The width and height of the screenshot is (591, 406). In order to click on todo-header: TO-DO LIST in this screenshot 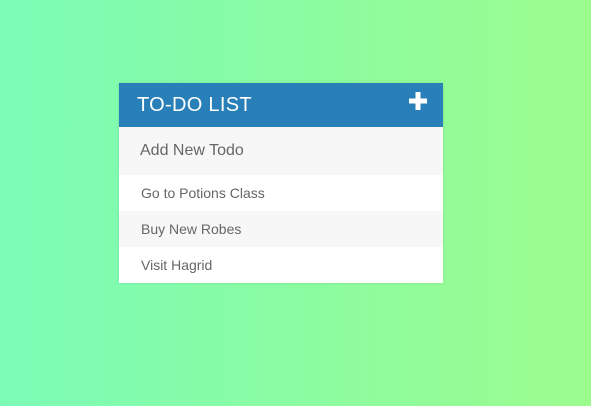, I will do `click(281, 105)`.